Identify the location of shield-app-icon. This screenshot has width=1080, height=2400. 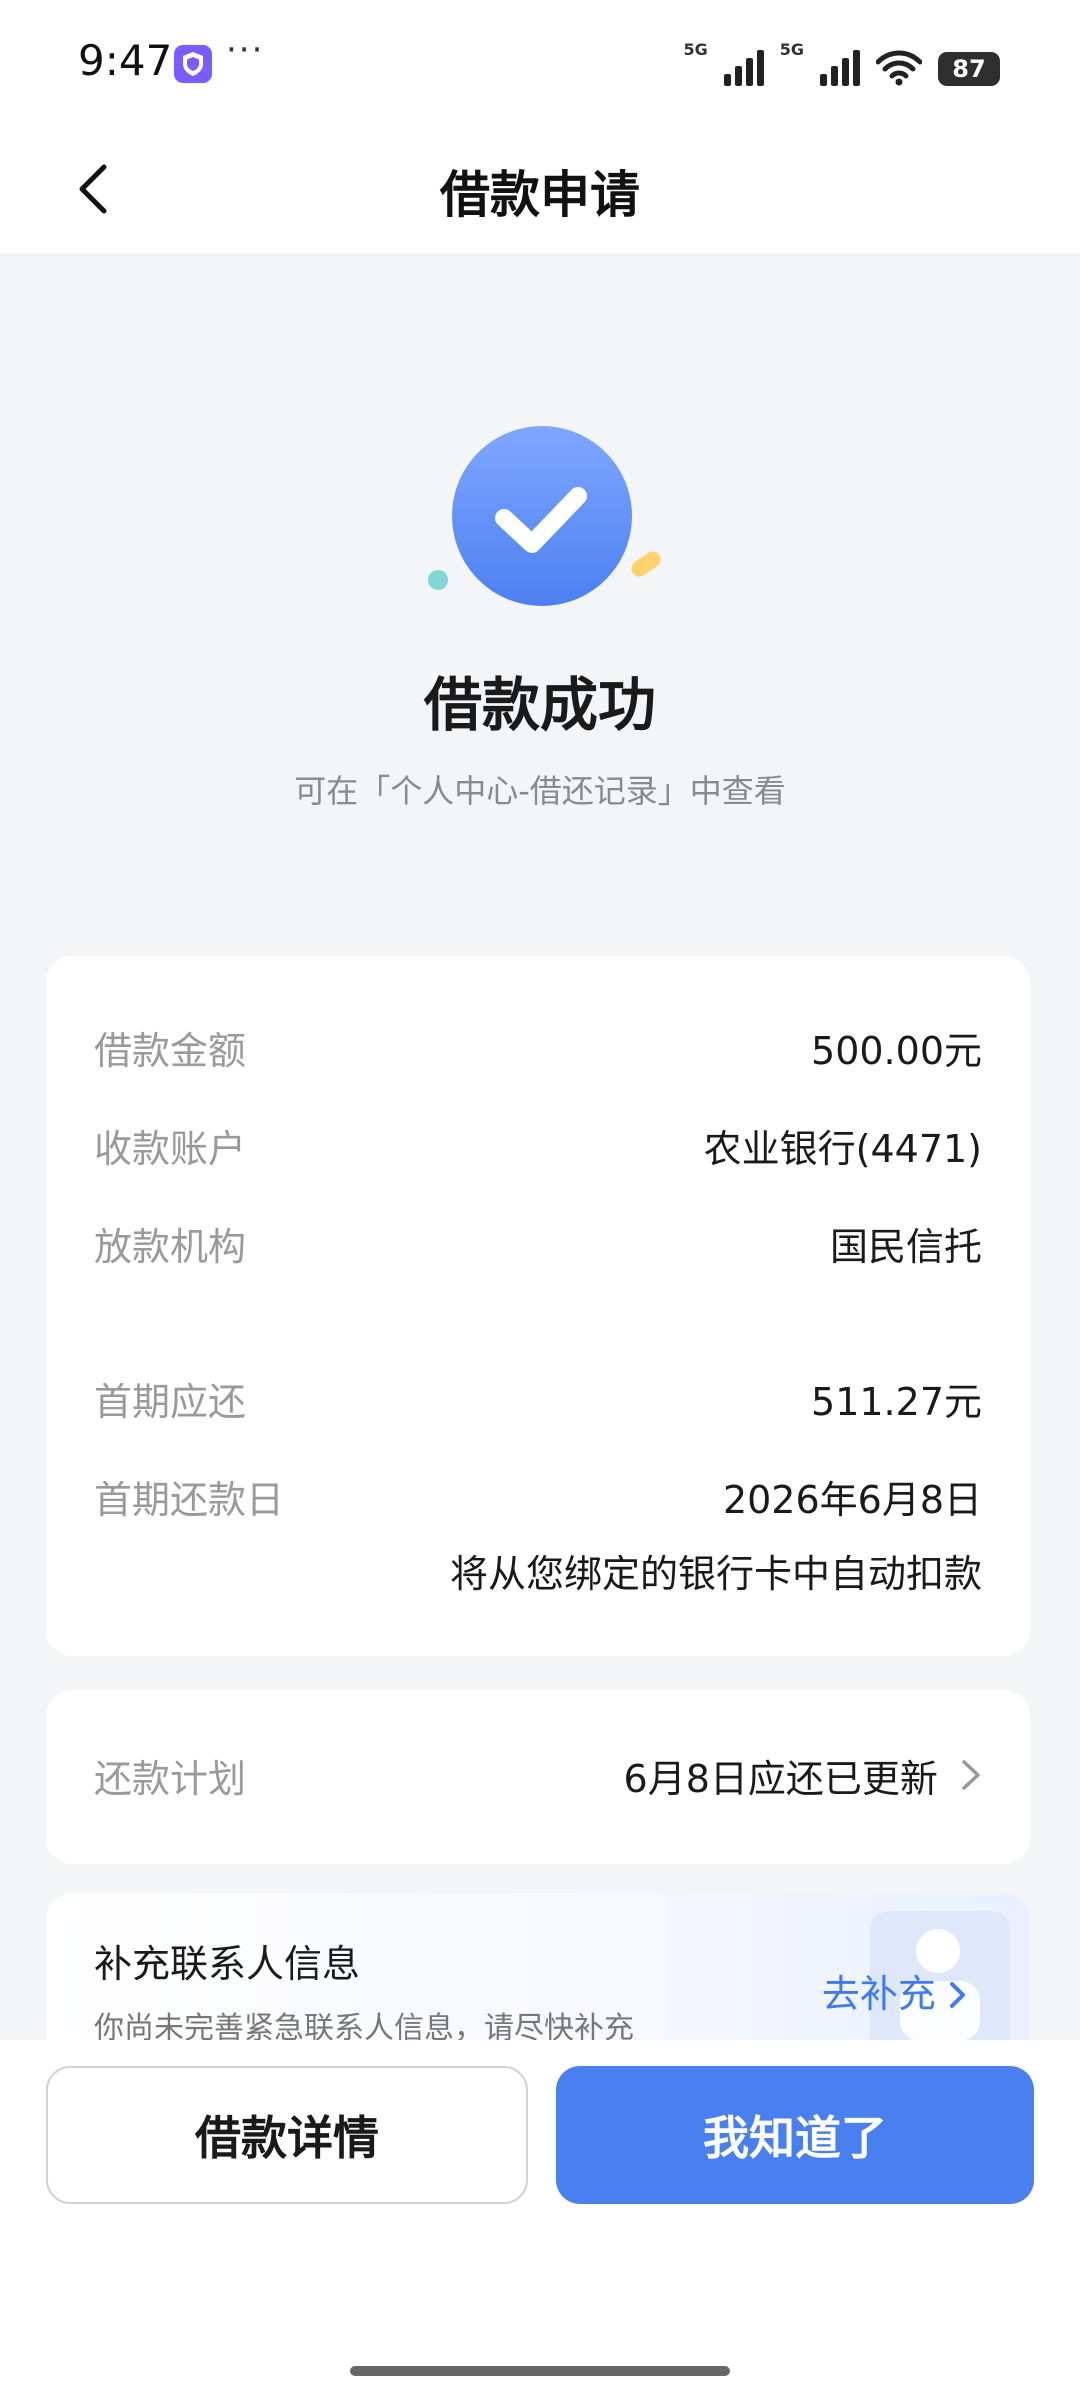
(193, 64).